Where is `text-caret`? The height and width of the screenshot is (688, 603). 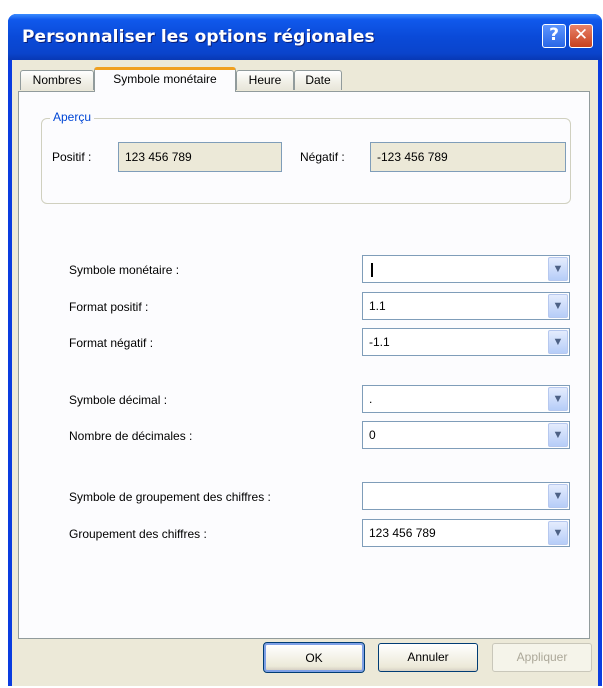
text-caret is located at coordinates (372, 269).